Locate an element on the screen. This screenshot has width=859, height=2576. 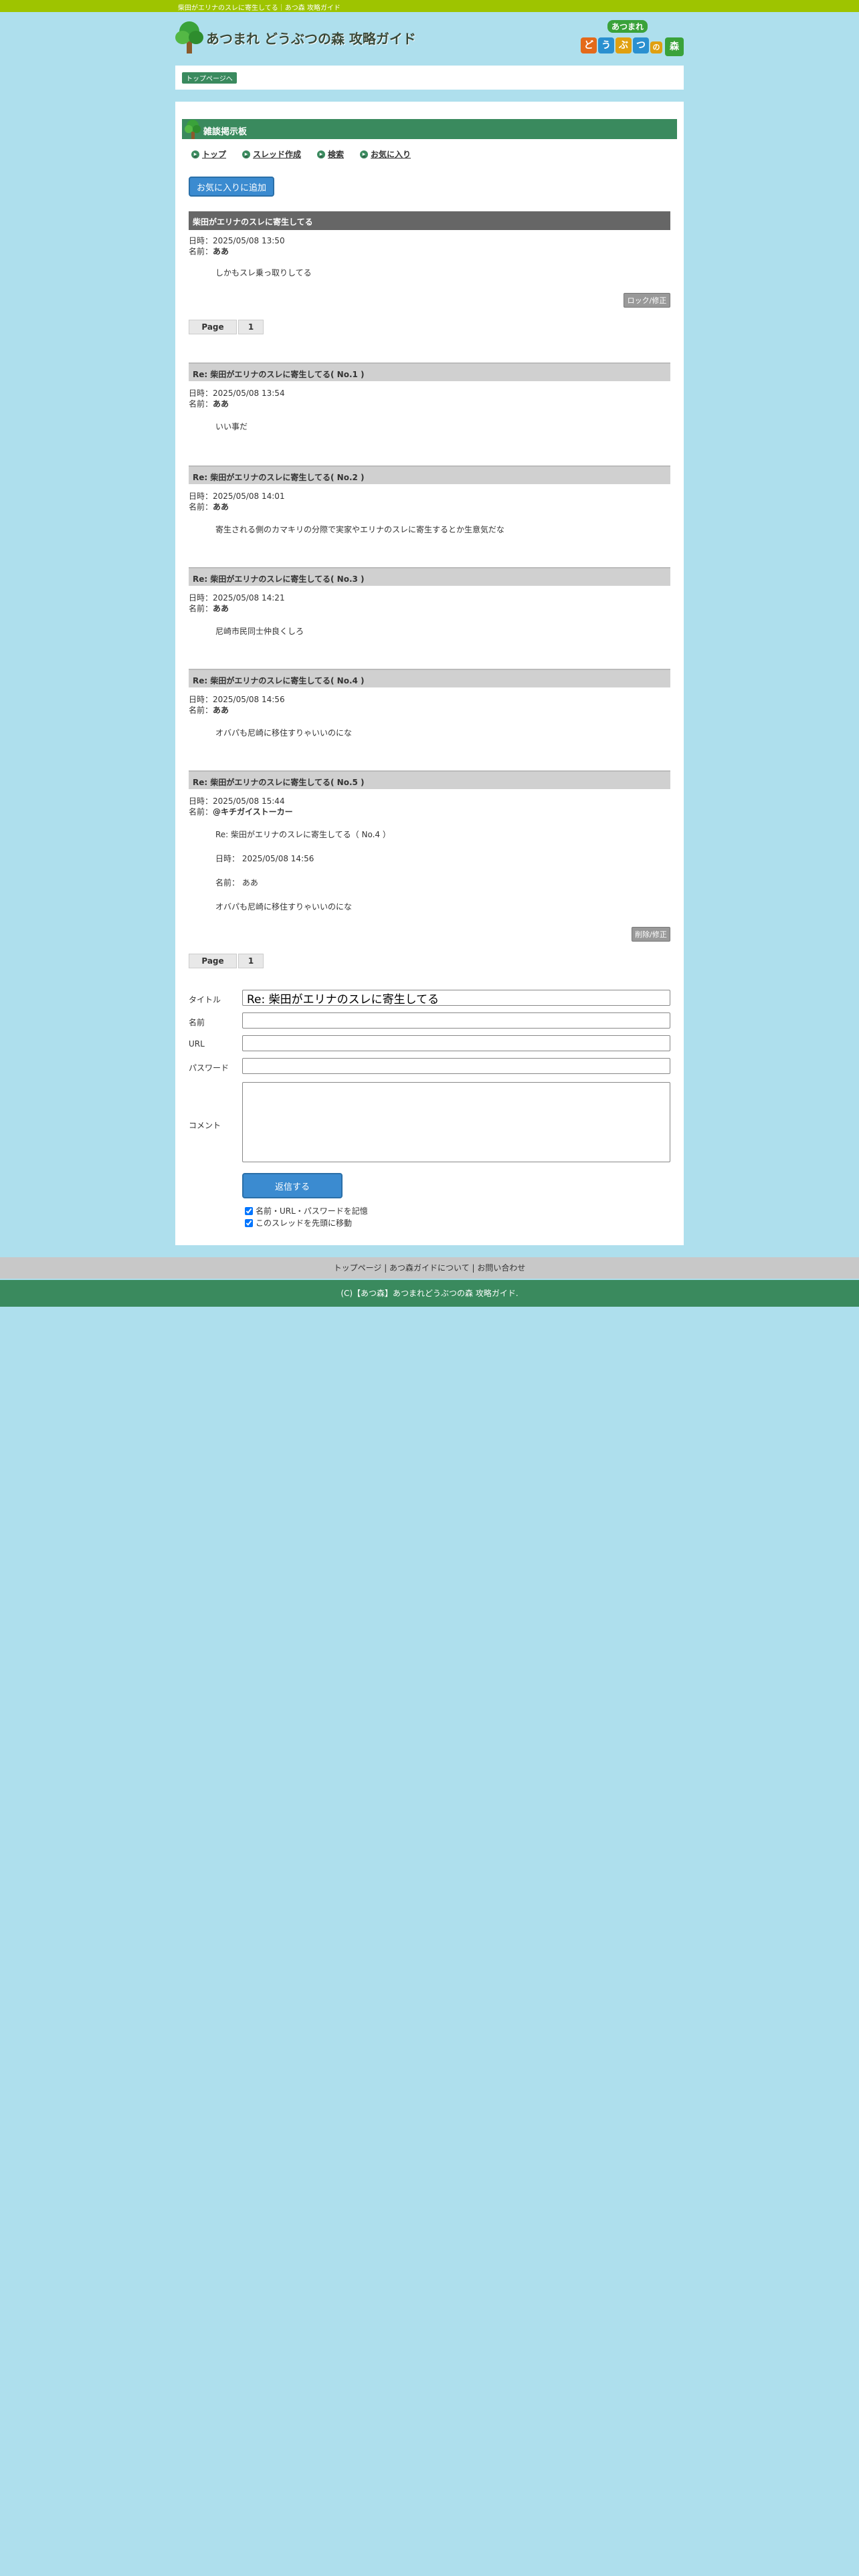
thread-body: しかもスレ乗っ取りしてる is located at coordinates (263, 273).